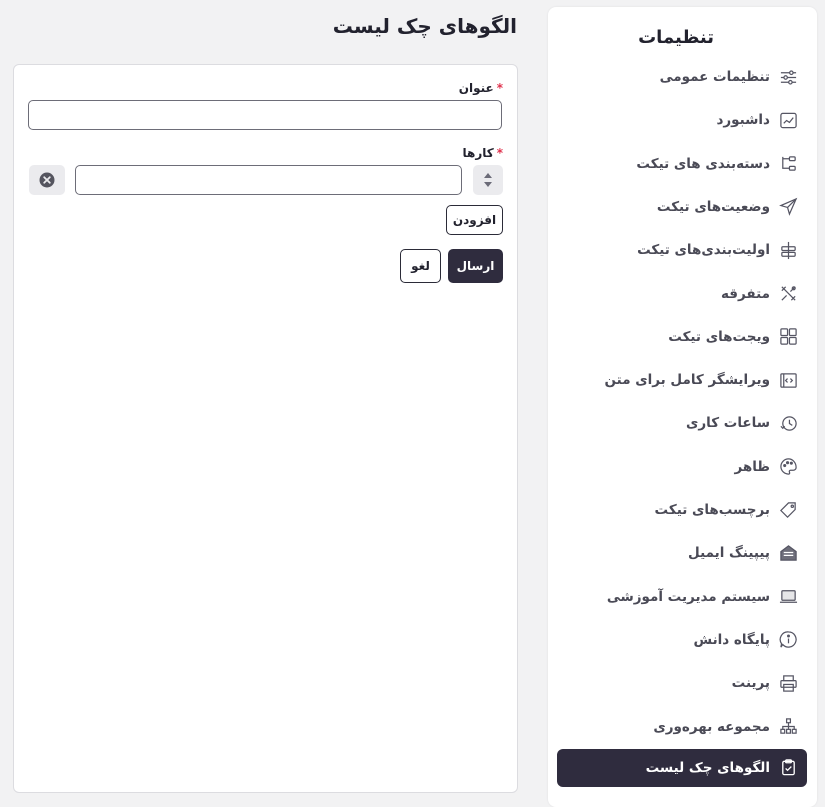  Describe the element at coordinates (788, 768) in the screenshot. I see `clipboard-check-icon` at that location.